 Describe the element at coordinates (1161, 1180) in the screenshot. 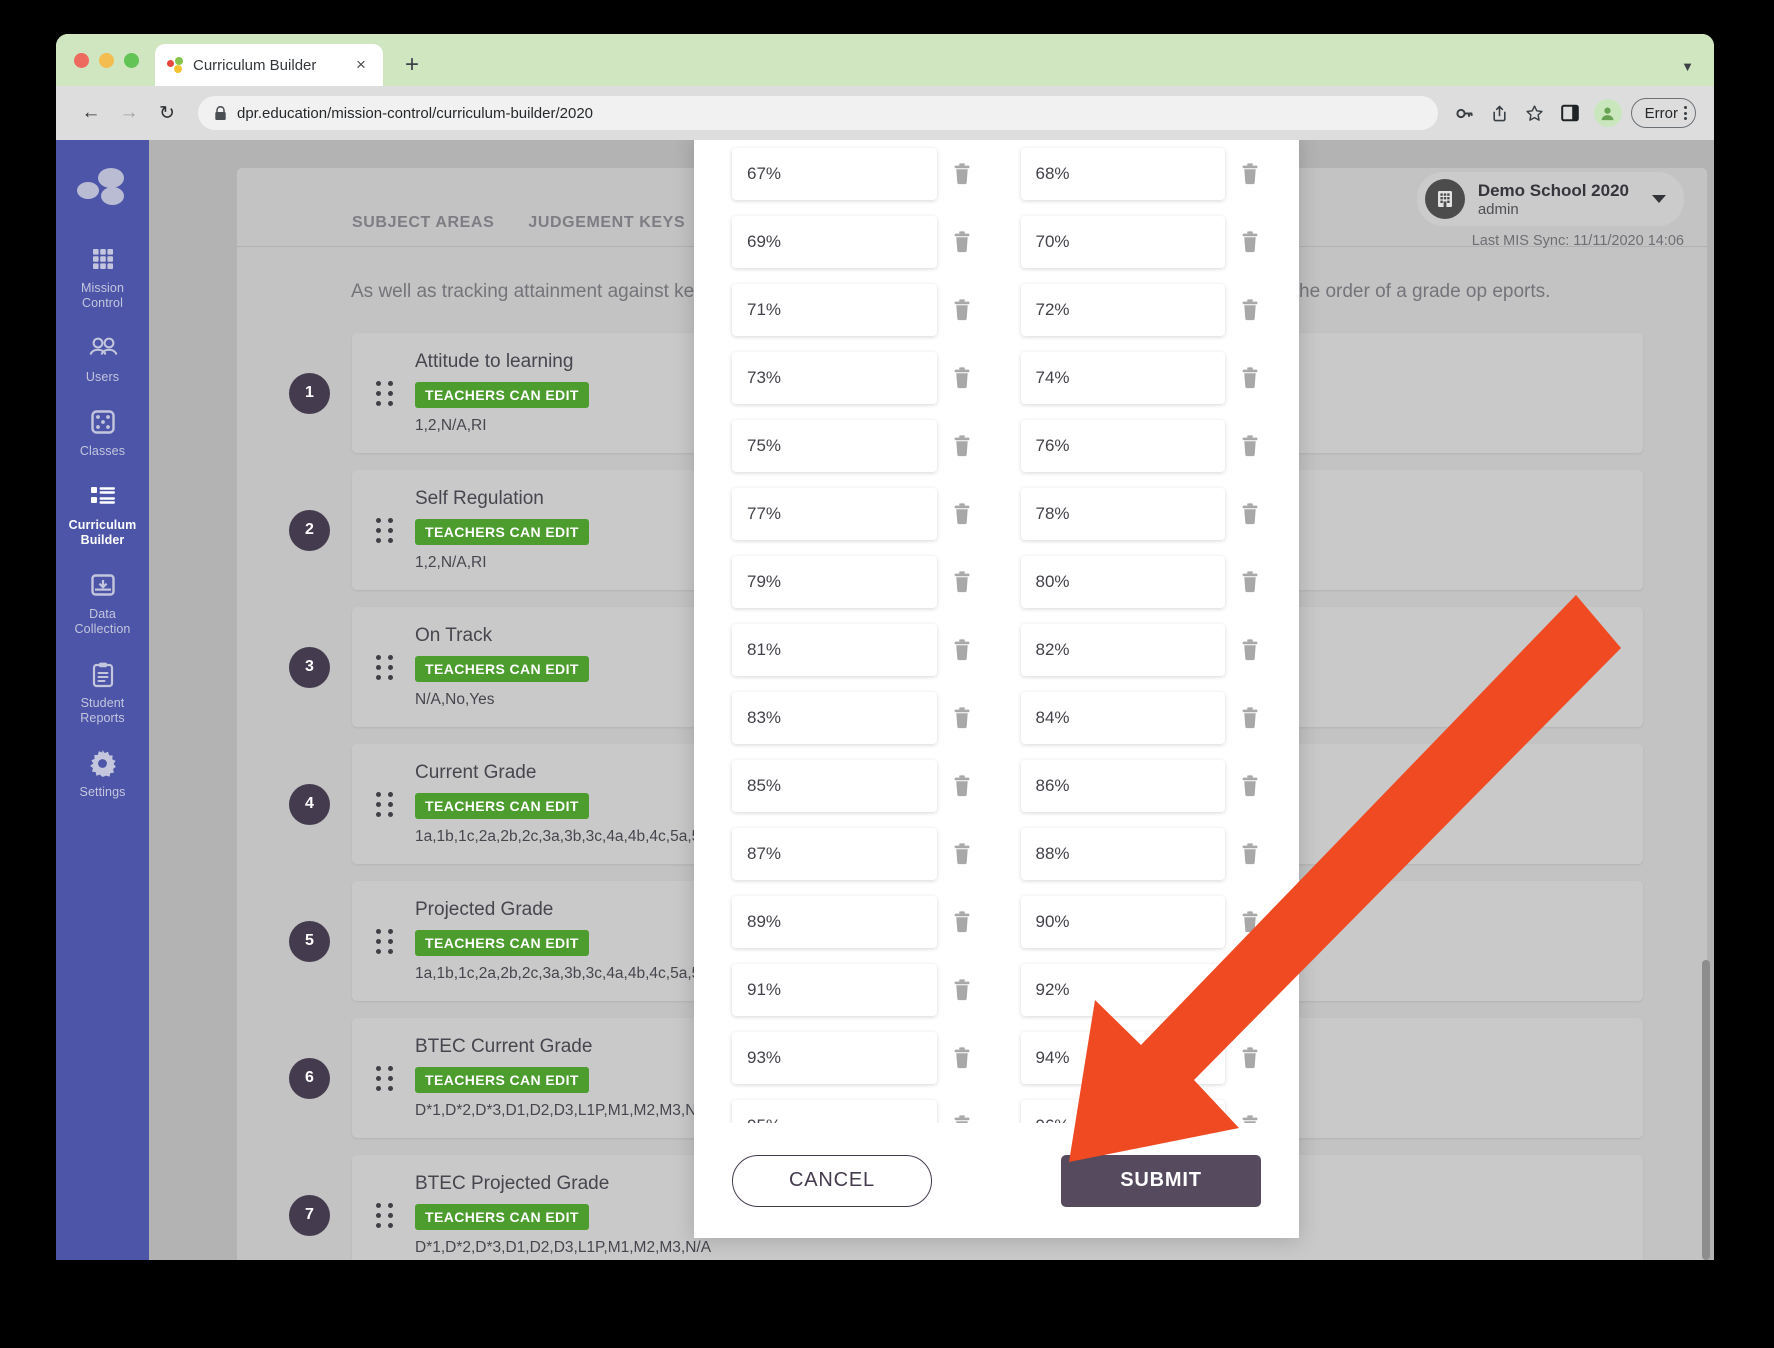

I see `submit-button: SUBMIT` at that location.